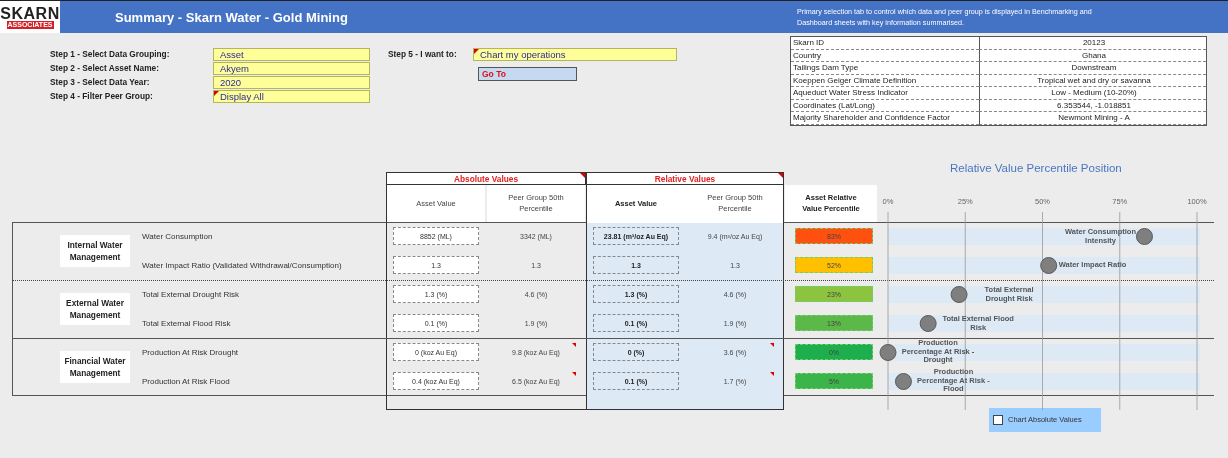 The width and height of the screenshot is (1228, 458). Describe the element at coordinates (291, 82) in the screenshot. I see `dropdown-field: 2020` at that location.